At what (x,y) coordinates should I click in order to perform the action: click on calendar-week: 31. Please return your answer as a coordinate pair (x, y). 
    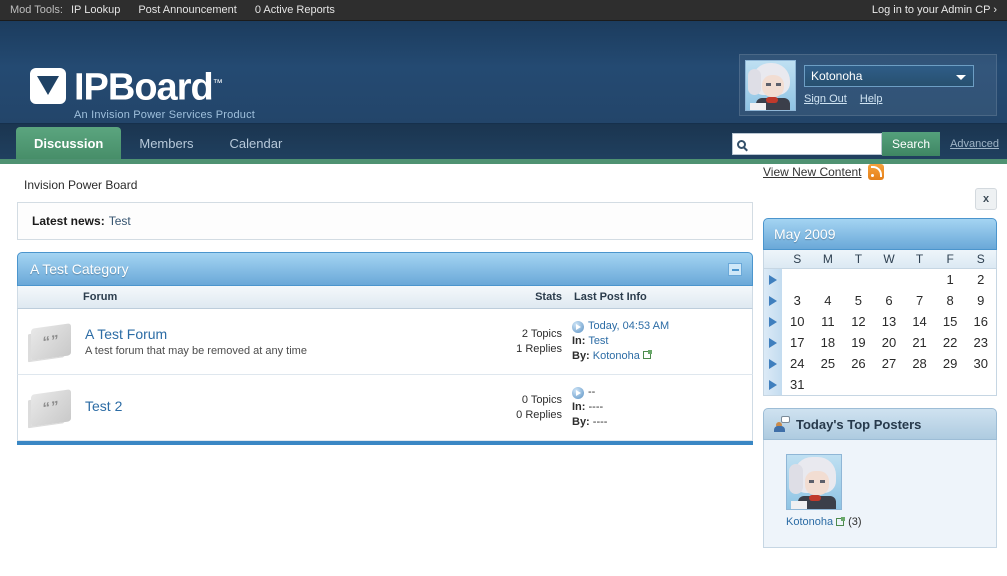
    Looking at the image, I should click on (880, 384).